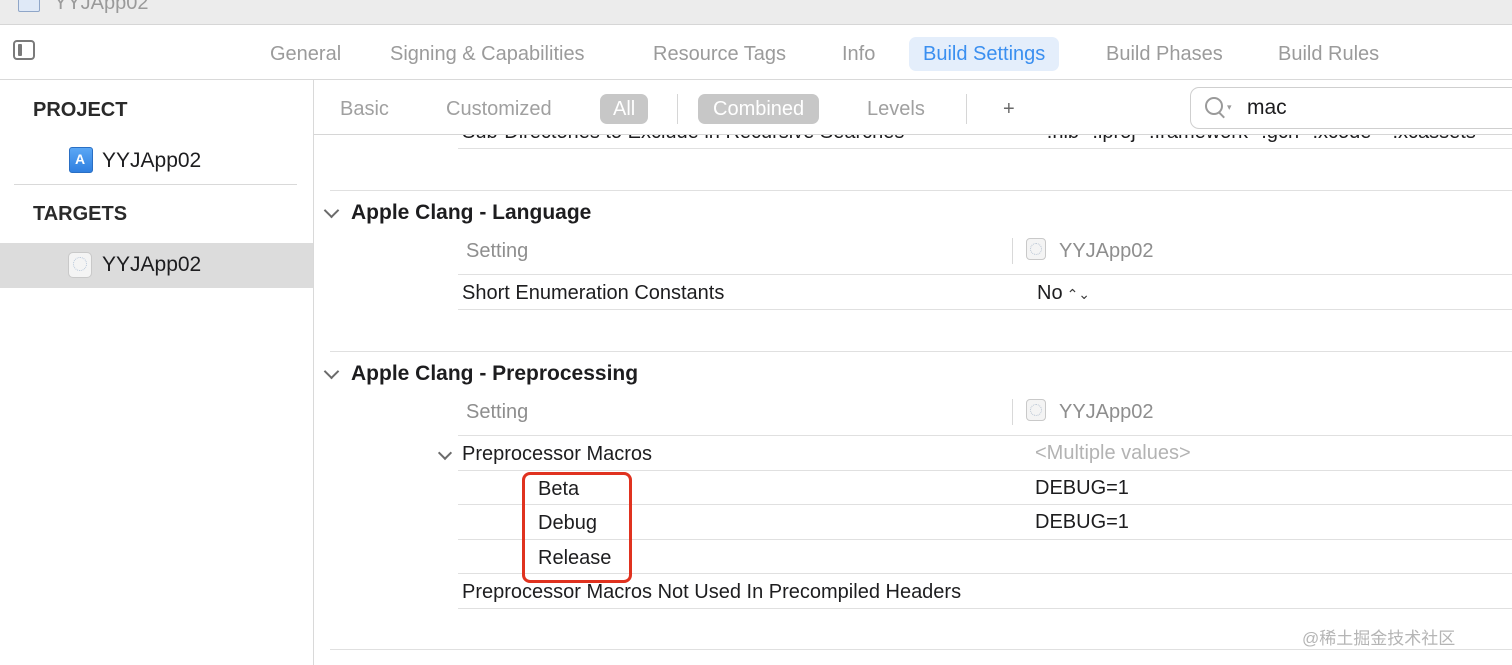 Image resolution: width=1512 pixels, height=665 pixels. I want to click on section-title-preprocessing: Apple Clang - Preprocessing, so click(494, 374).